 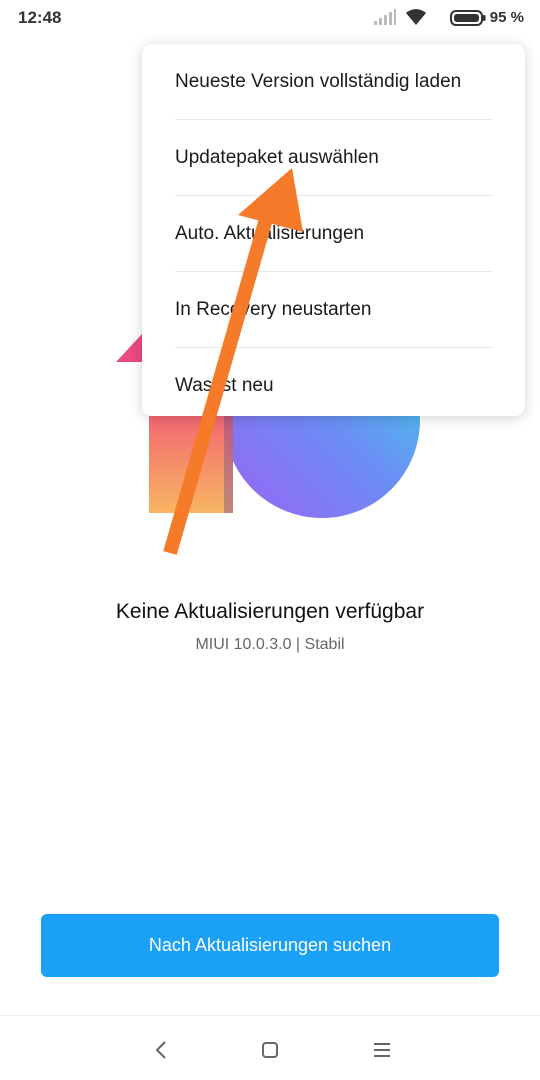 What do you see at coordinates (506, 17) in the screenshot?
I see `battery-percentage: 95 %` at bounding box center [506, 17].